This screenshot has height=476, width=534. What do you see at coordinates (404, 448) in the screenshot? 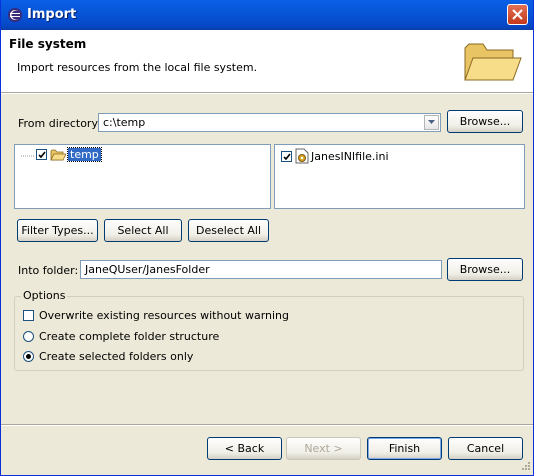
I see `finish-button: Finish` at bounding box center [404, 448].